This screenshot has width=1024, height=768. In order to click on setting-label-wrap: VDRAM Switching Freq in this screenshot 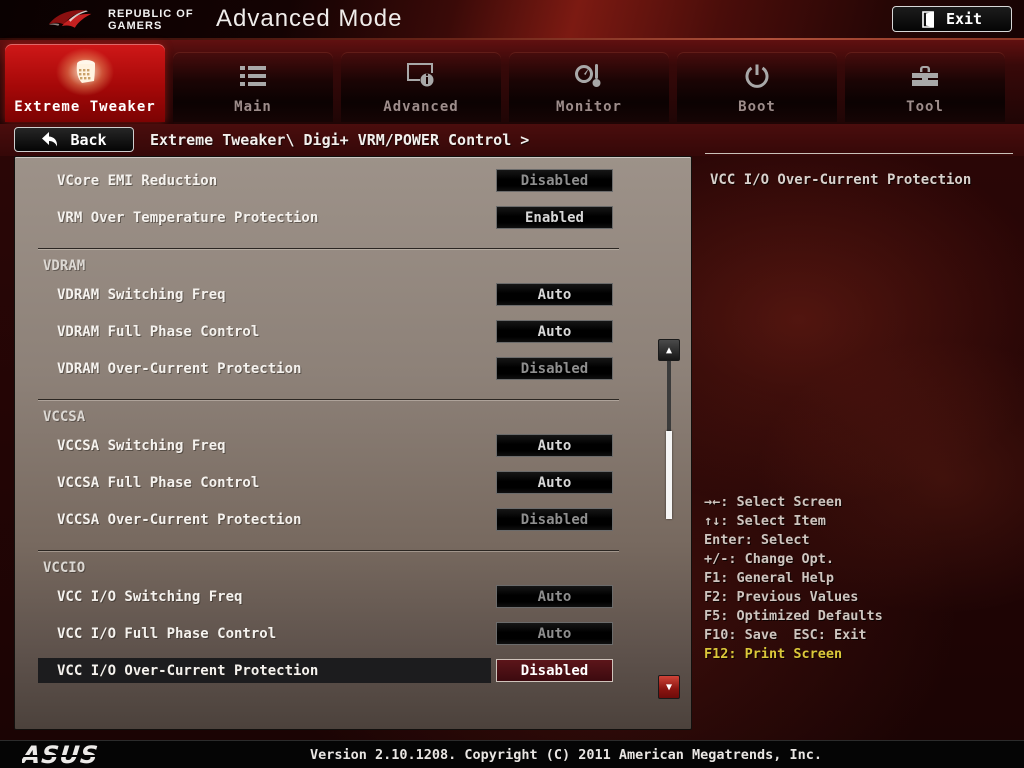, I will do `click(264, 294)`.